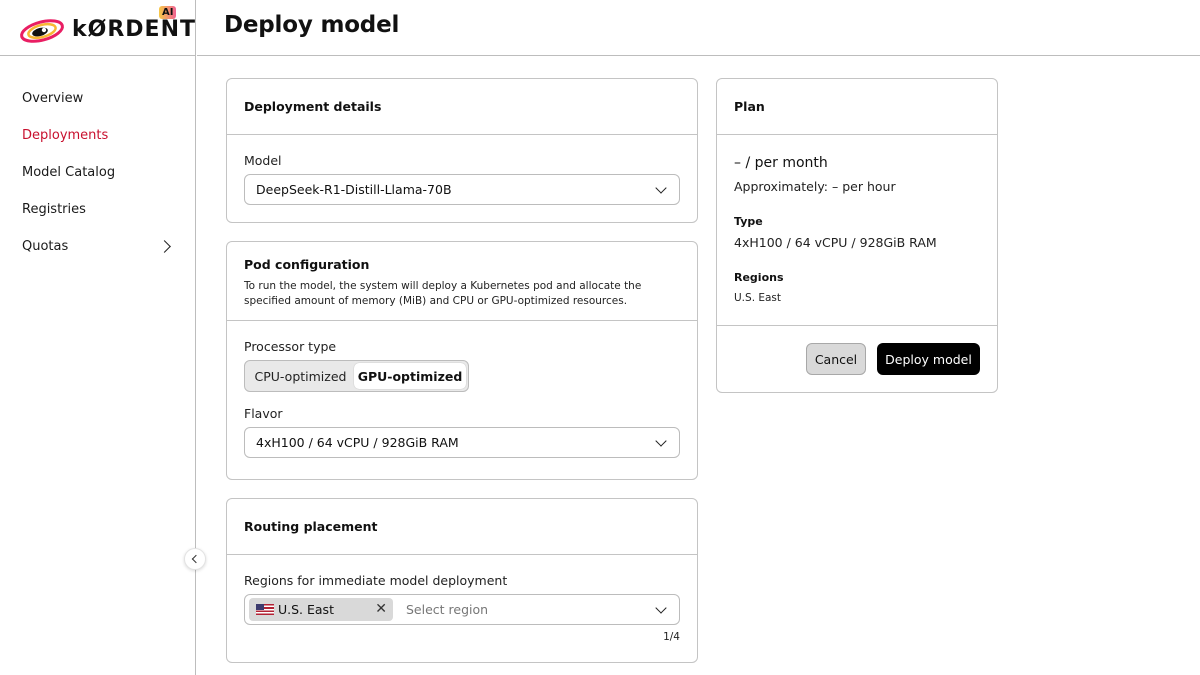 The image size is (1200, 675). I want to click on logo-area: kØRDENT AI, so click(97, 28).